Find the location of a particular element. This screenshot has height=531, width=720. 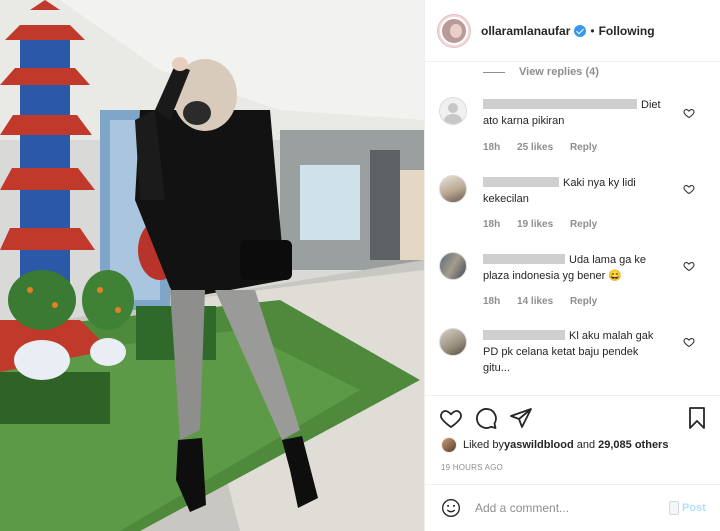

comment-meta: 18h 25 likes Reply is located at coordinates (547, 147).